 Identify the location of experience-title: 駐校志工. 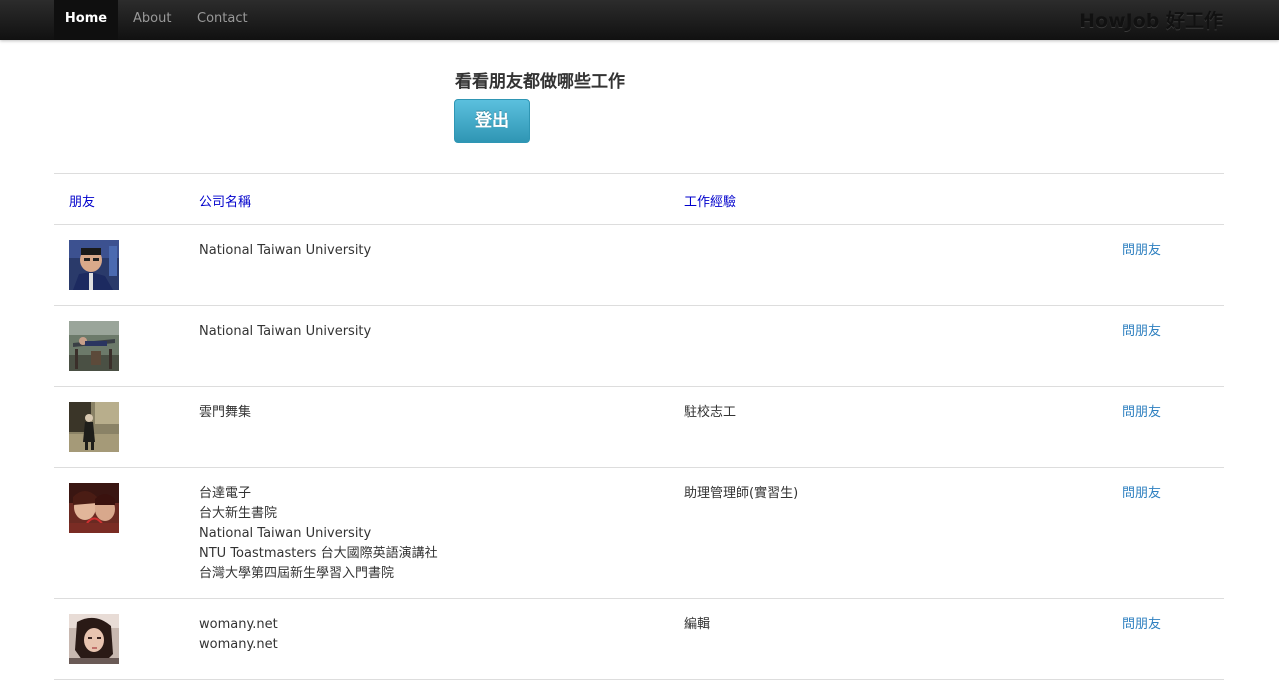
(710, 412).